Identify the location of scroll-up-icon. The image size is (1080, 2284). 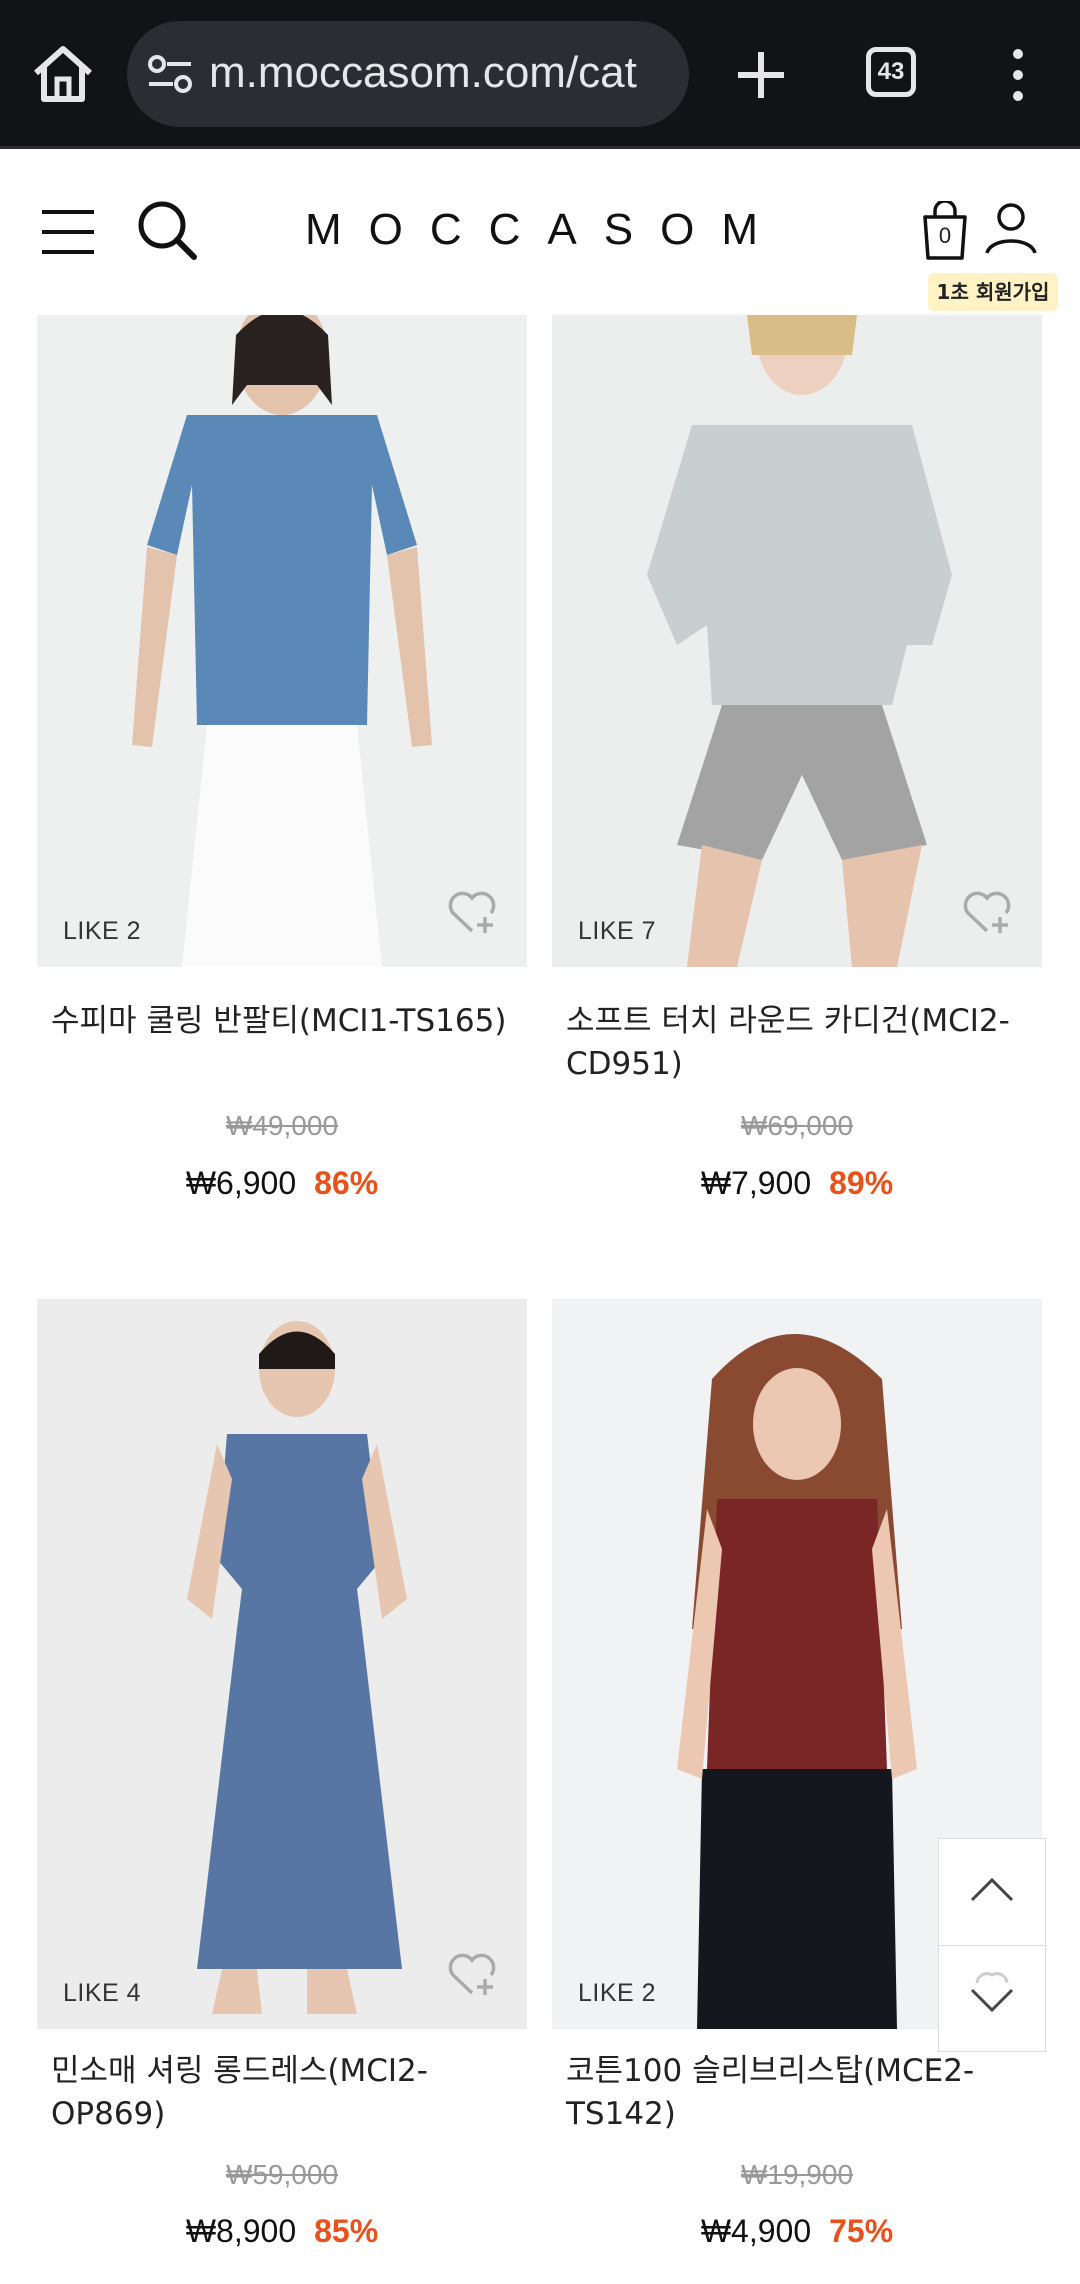
(992, 1892).